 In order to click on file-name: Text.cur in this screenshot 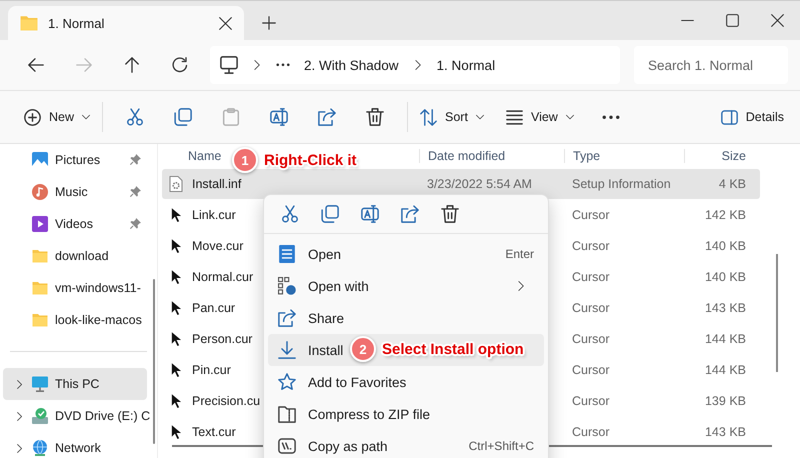, I will do `click(214, 432)`.